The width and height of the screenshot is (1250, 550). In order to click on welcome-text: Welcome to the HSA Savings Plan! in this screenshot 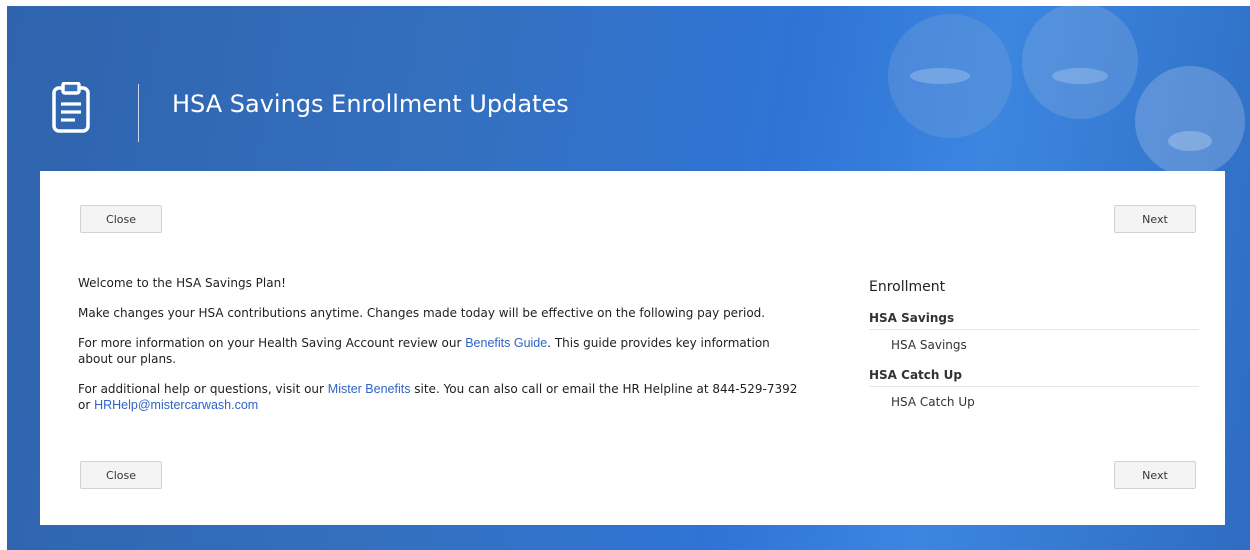, I will do `click(182, 283)`.